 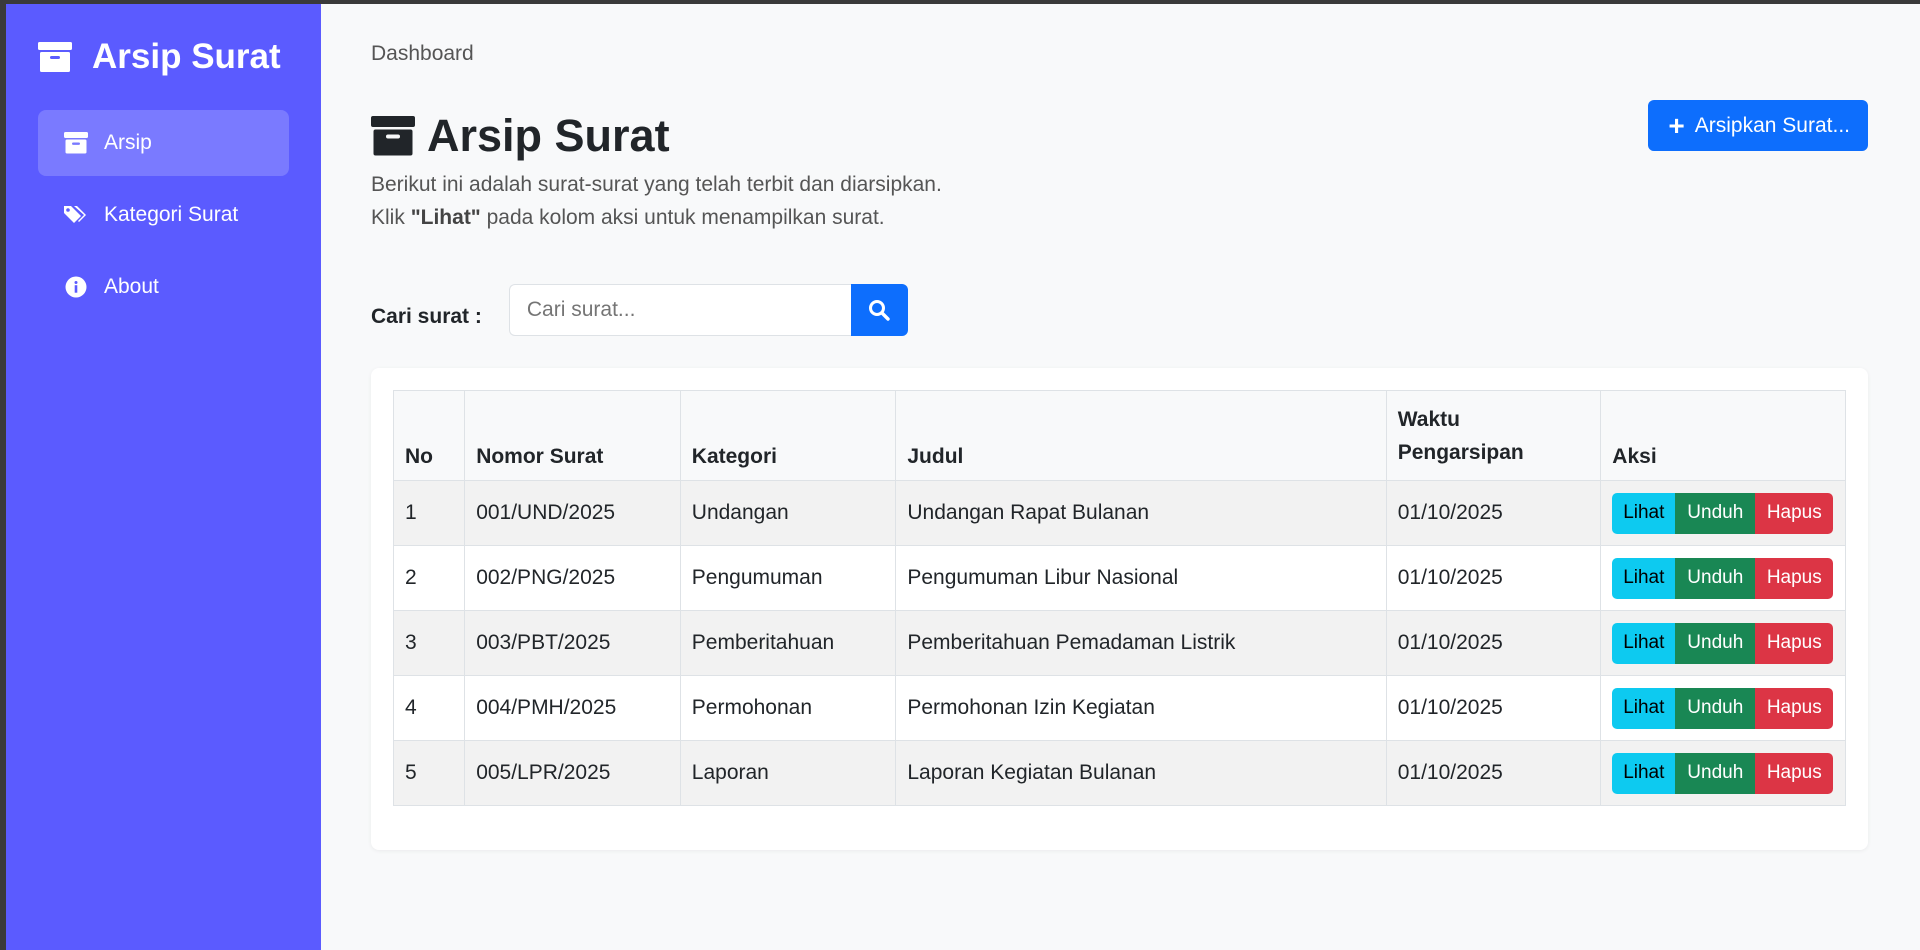 I want to click on tags-icon, so click(x=76, y=215).